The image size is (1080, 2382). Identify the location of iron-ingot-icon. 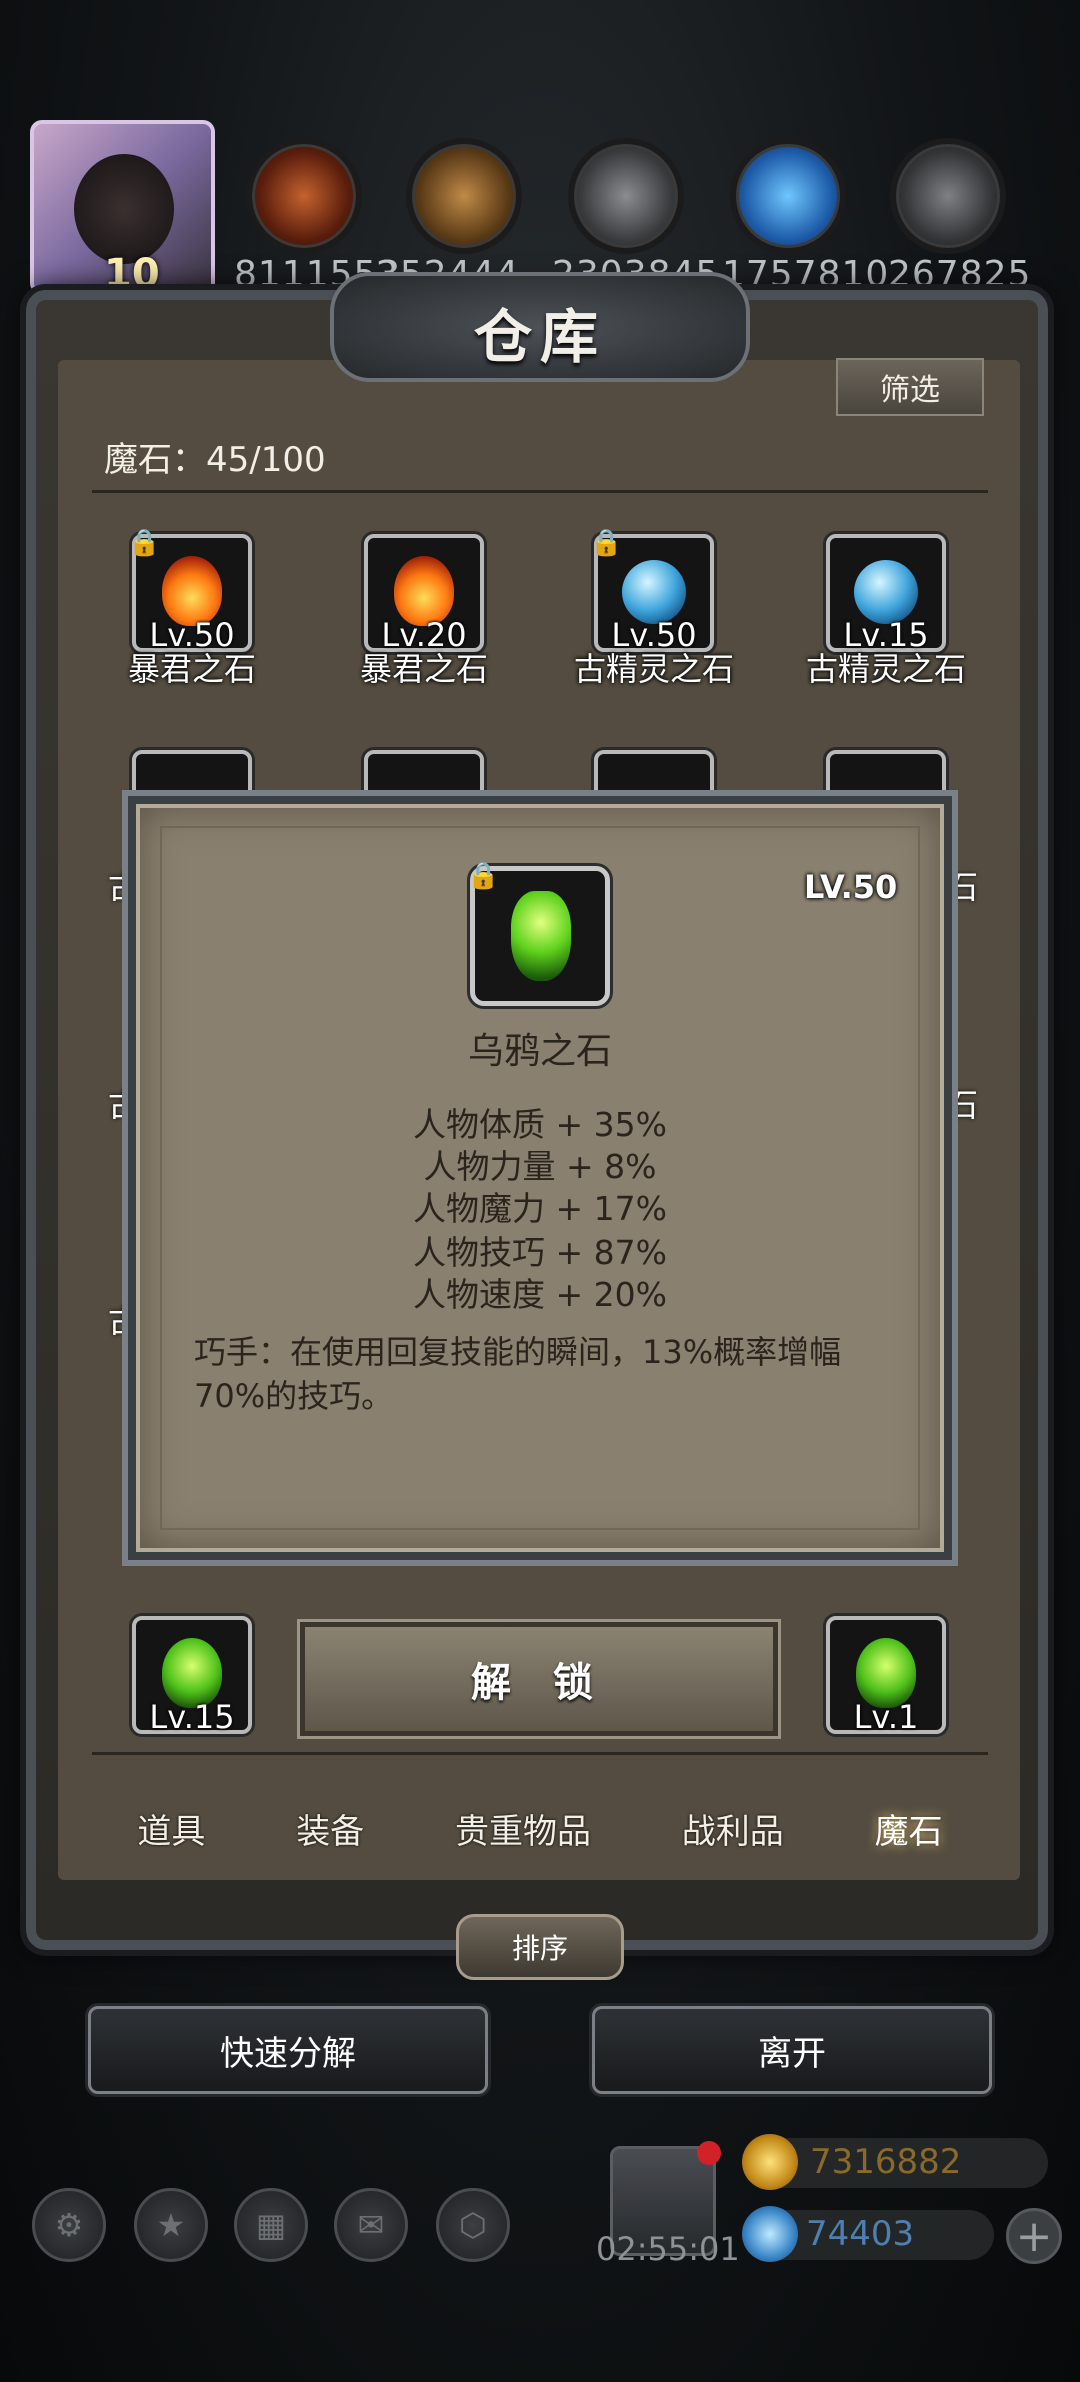
(626, 196).